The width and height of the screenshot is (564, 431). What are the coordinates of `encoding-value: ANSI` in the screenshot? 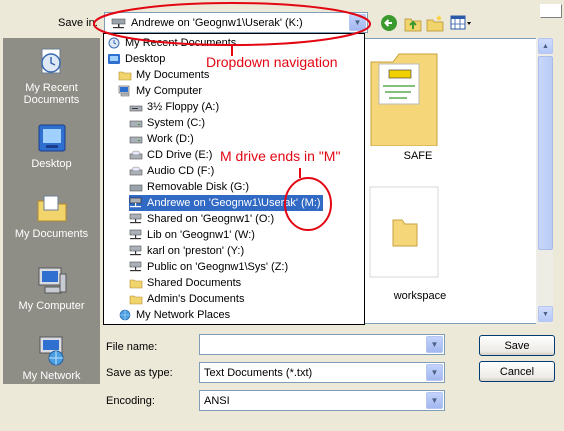 It's located at (217, 400).